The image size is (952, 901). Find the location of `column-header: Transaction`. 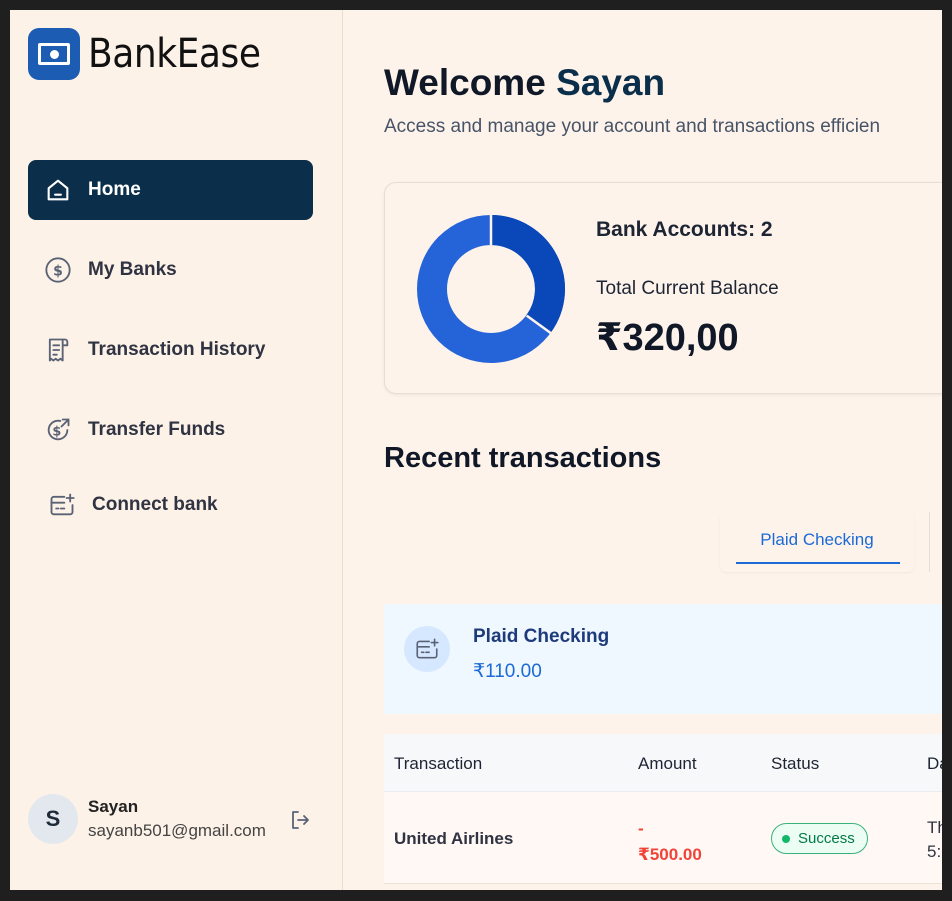

column-header: Transaction is located at coordinates (438, 763).